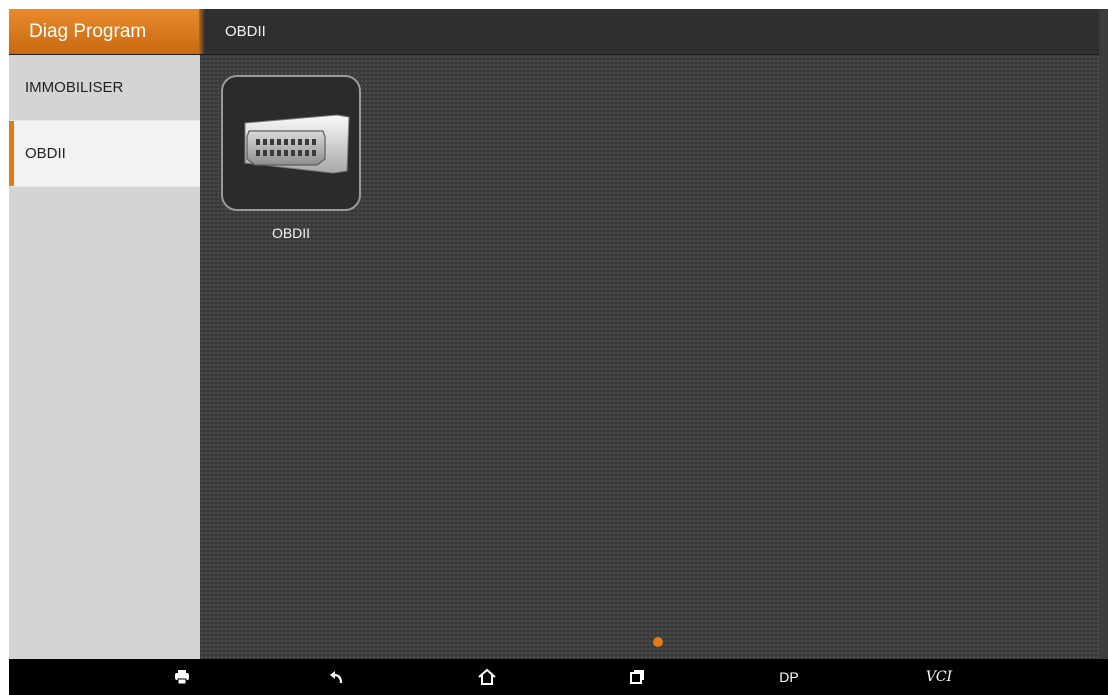  I want to click on system-nav-bar: DP VCI, so click(558, 677).